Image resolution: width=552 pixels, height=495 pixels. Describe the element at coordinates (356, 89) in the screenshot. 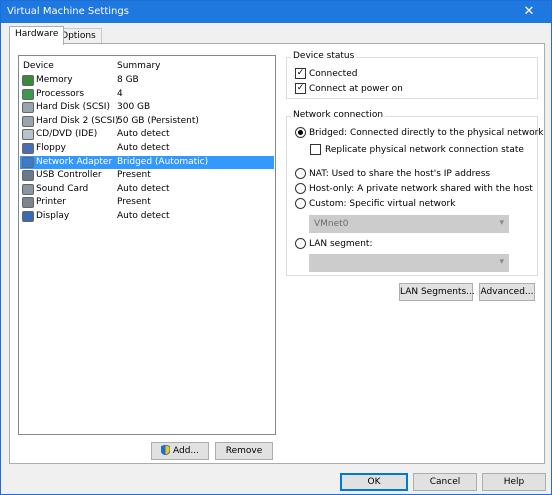

I see `connect-at-power-on-label: Connect at power on` at that location.